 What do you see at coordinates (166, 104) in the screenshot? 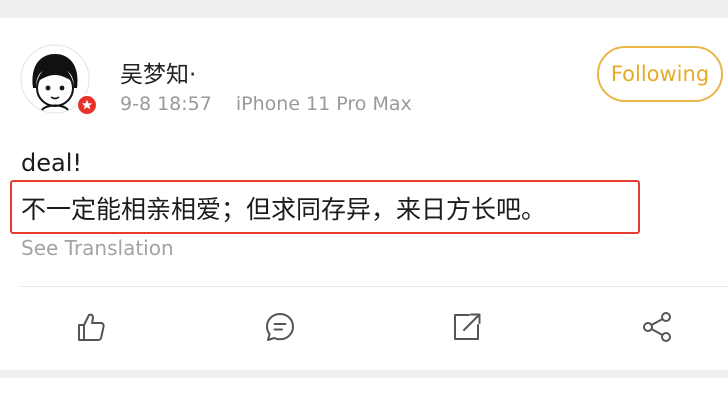
I see `post-timestamp: 9-8 18:57` at bounding box center [166, 104].